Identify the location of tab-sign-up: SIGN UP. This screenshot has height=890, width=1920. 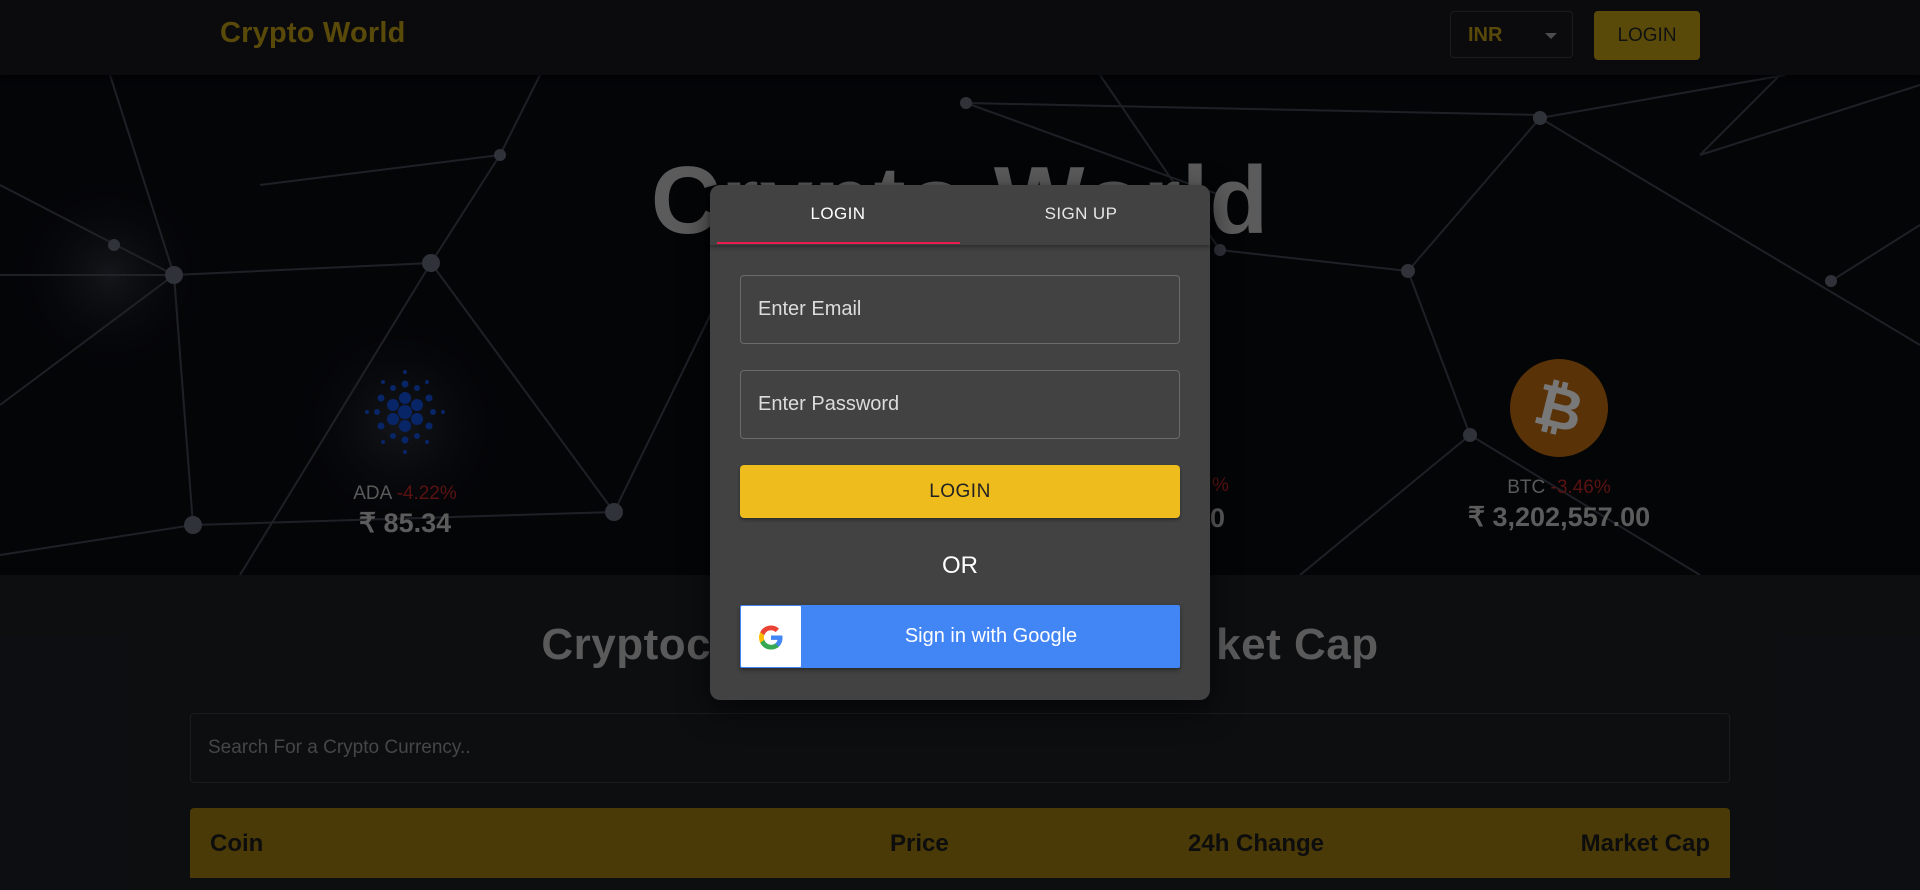
(1081, 215).